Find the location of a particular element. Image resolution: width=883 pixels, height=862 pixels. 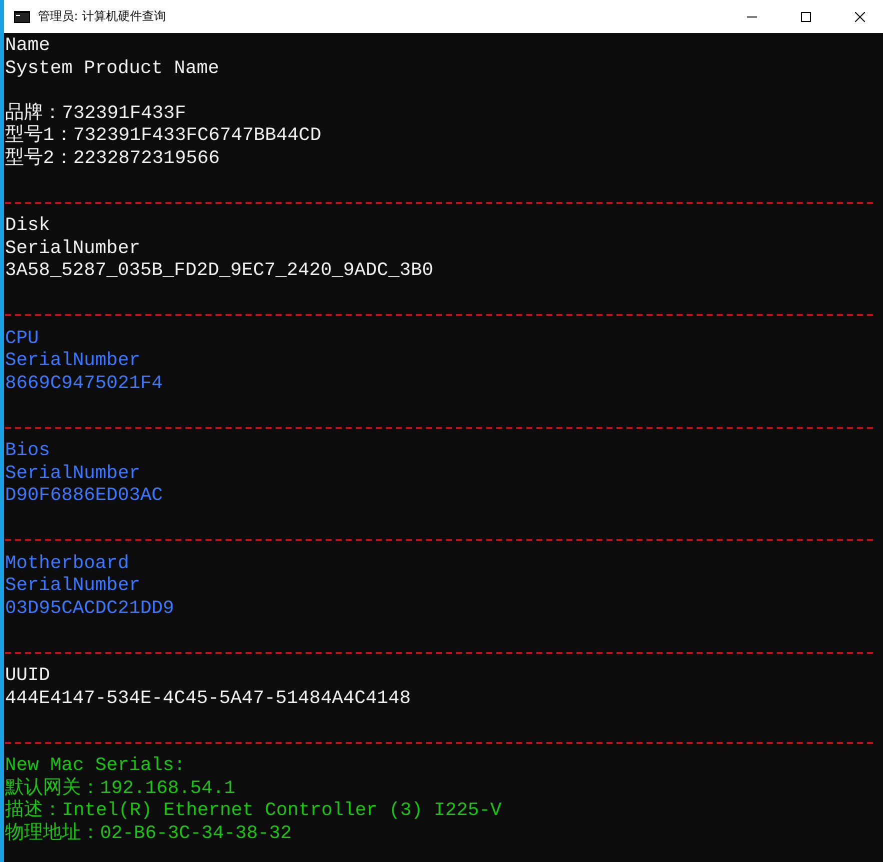

console-line: 03D95CACDC21DD9 is located at coordinates (89, 607).